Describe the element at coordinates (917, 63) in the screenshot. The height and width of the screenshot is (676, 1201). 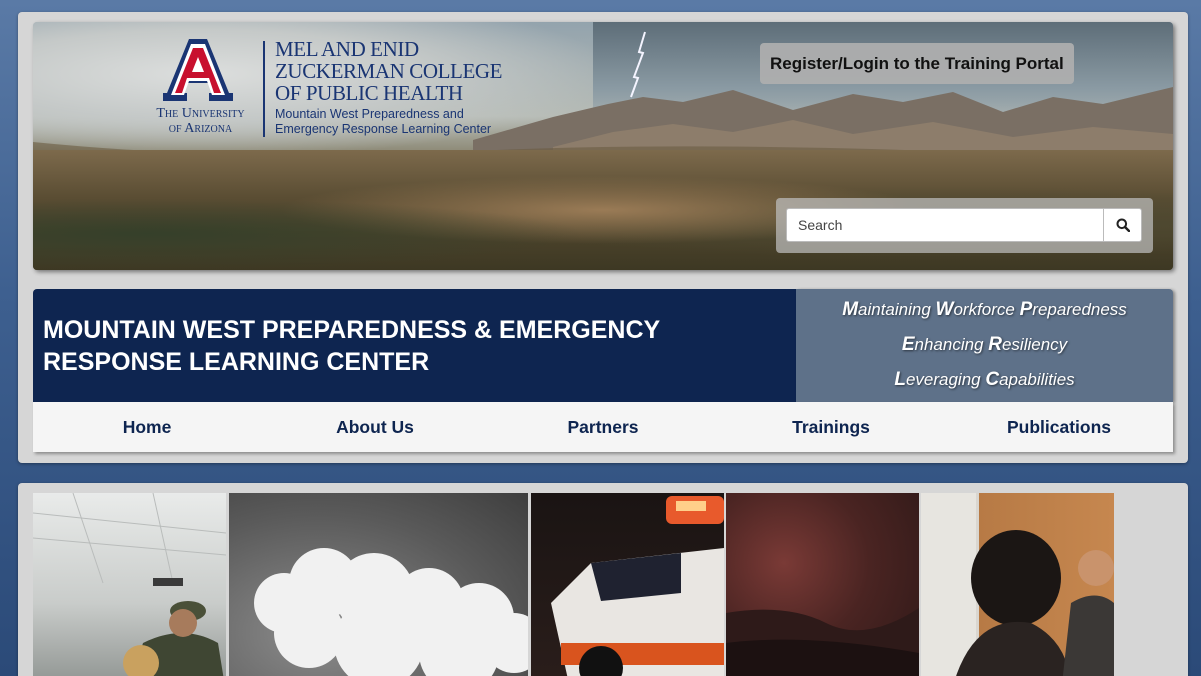
I see `training-portal-button: Register/Login to the Training Portal` at that location.